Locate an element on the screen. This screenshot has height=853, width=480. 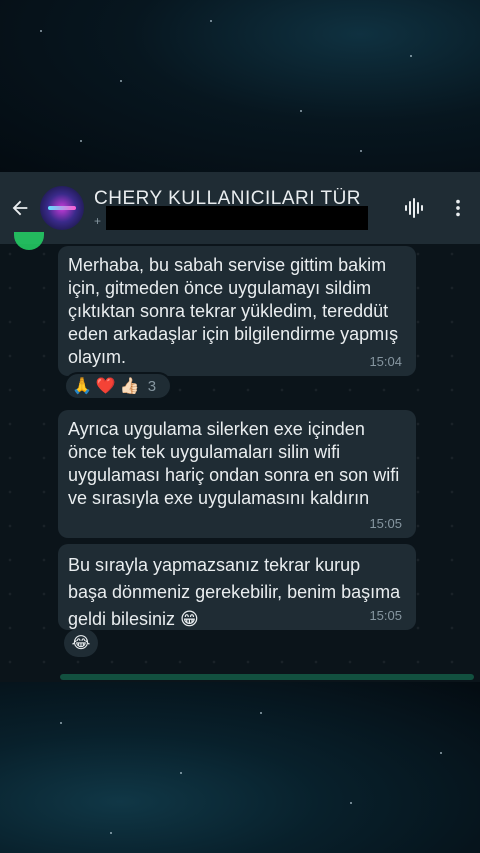
more-vertical-icon is located at coordinates (458, 208).